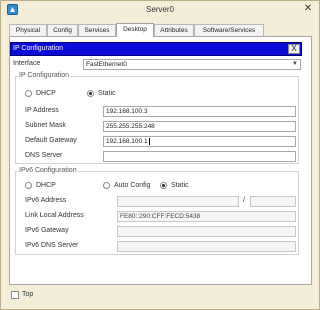  Describe the element at coordinates (54, 215) in the screenshot. I see `link-local-address-label: Link Local Address` at that location.